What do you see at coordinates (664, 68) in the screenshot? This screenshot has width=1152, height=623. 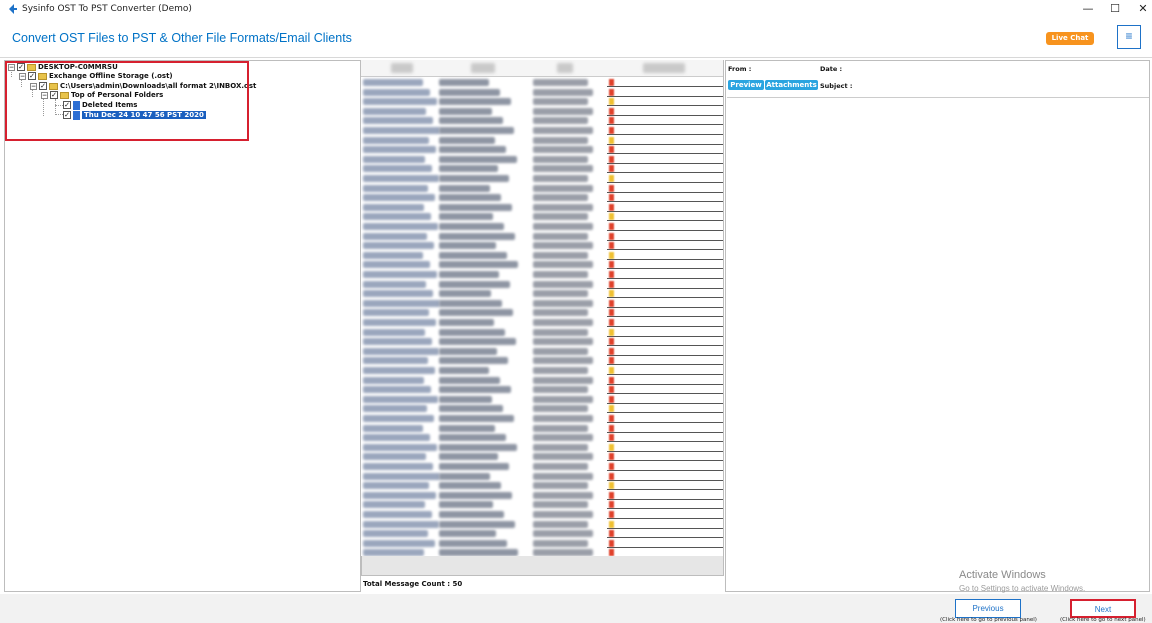 I see `column-header-attachment` at bounding box center [664, 68].